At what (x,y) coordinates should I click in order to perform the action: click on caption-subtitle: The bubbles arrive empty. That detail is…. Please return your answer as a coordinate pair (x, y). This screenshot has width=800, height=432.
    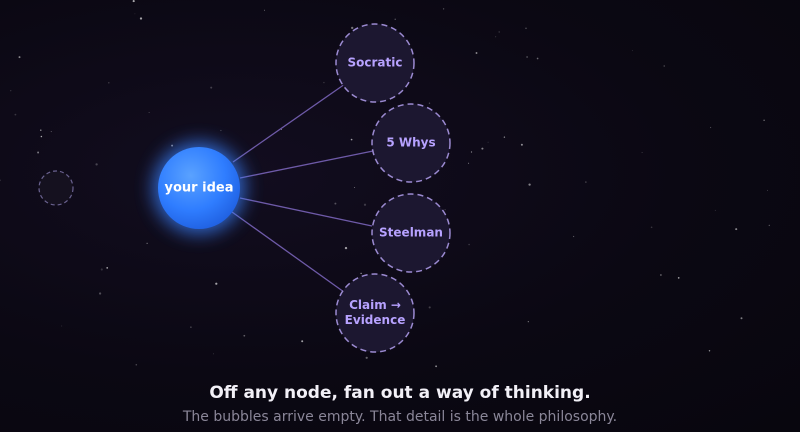
    Looking at the image, I should click on (400, 417).